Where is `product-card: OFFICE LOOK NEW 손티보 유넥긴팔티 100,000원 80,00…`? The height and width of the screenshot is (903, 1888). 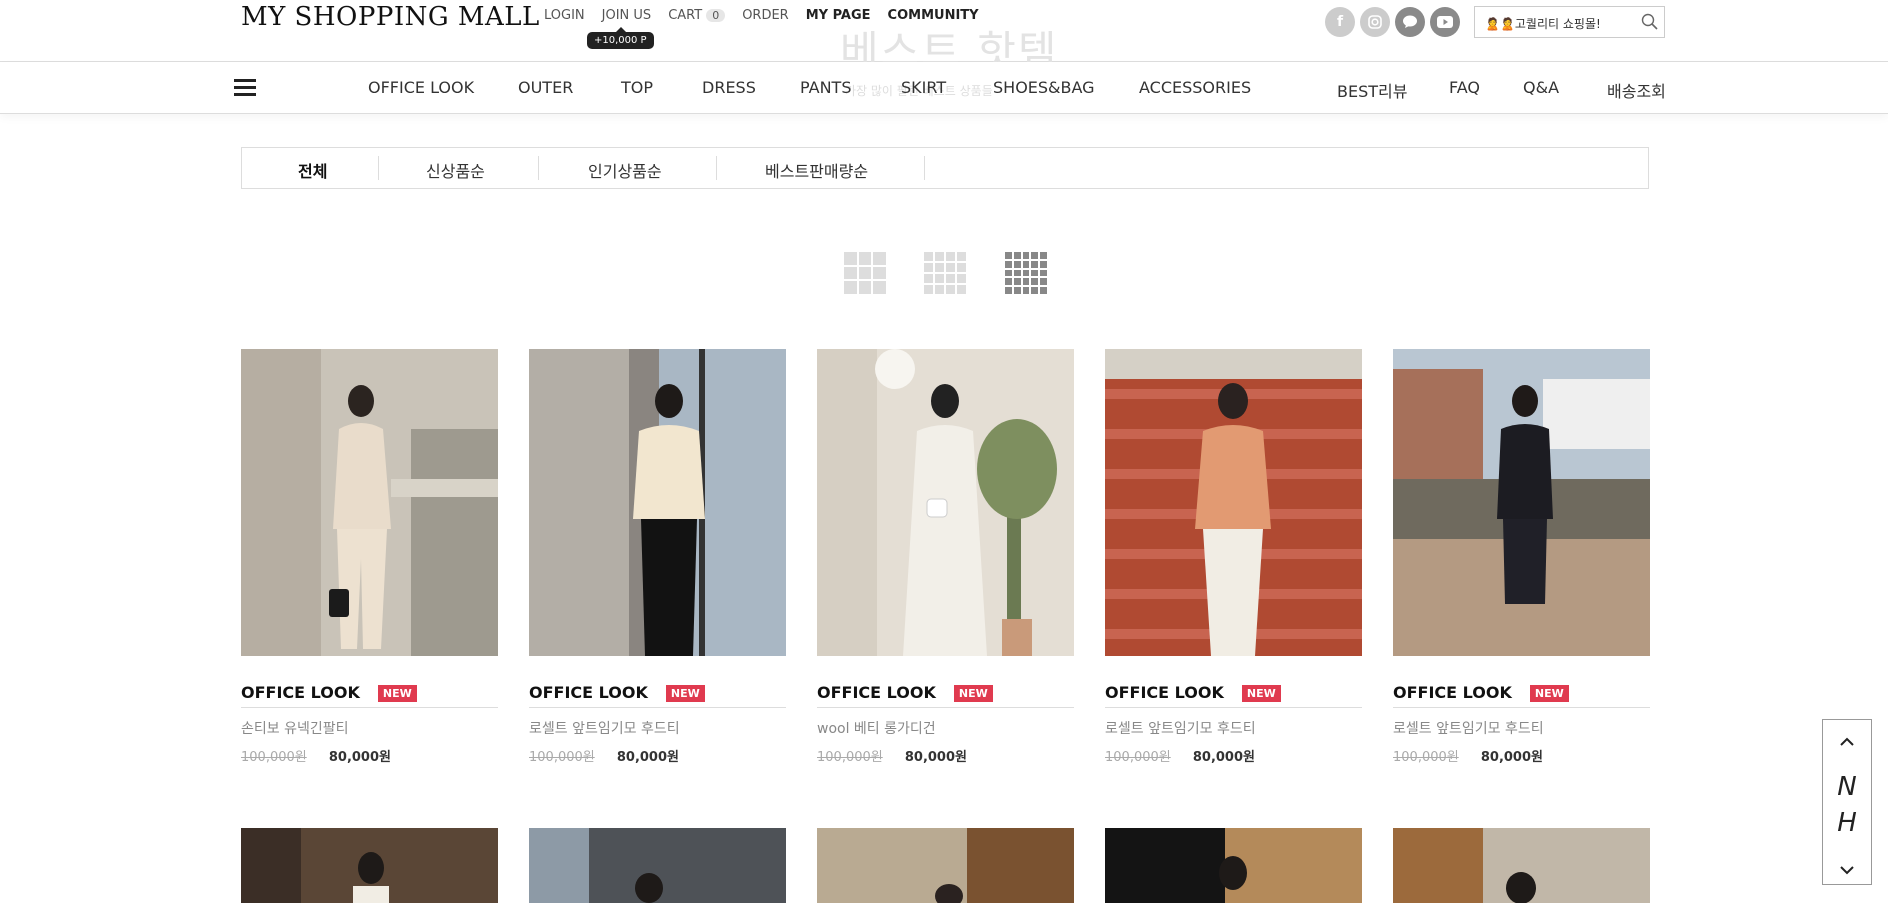
product-card: OFFICE LOOK NEW 손티보 유넥긴팔티 100,000원 80,00… is located at coordinates (369, 557).